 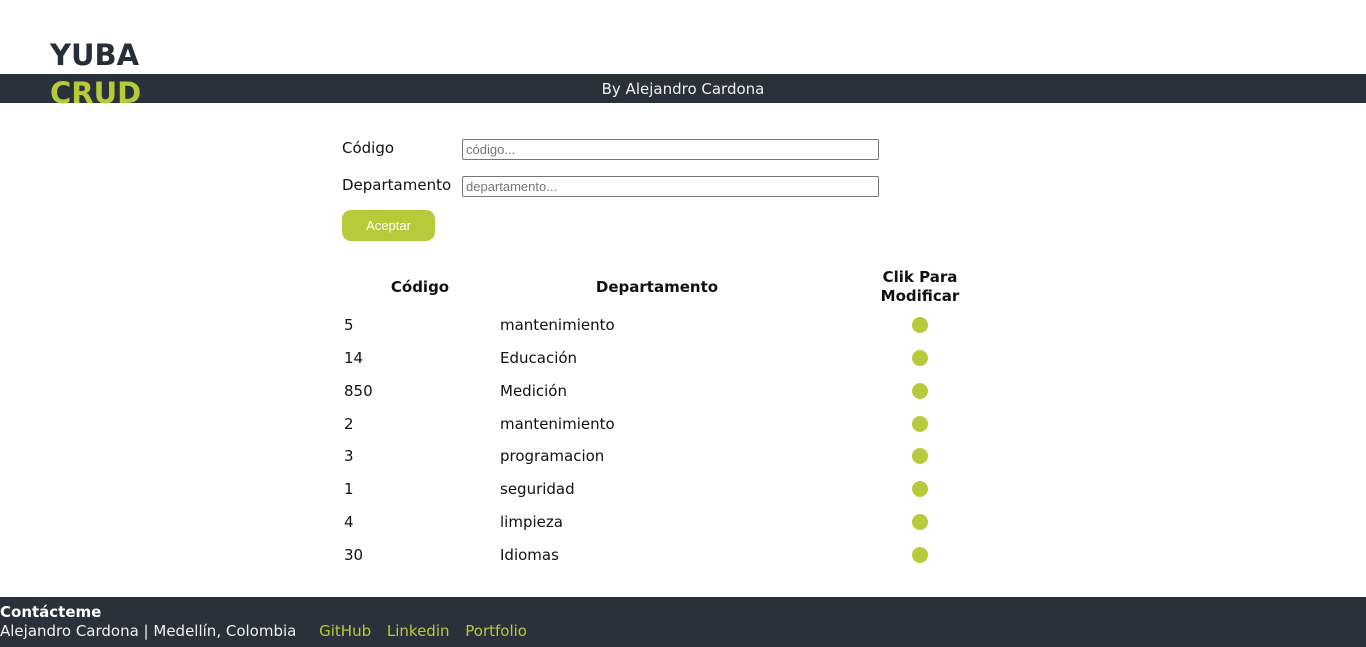 I want to click on codigo-input, so click(x=670, y=149).